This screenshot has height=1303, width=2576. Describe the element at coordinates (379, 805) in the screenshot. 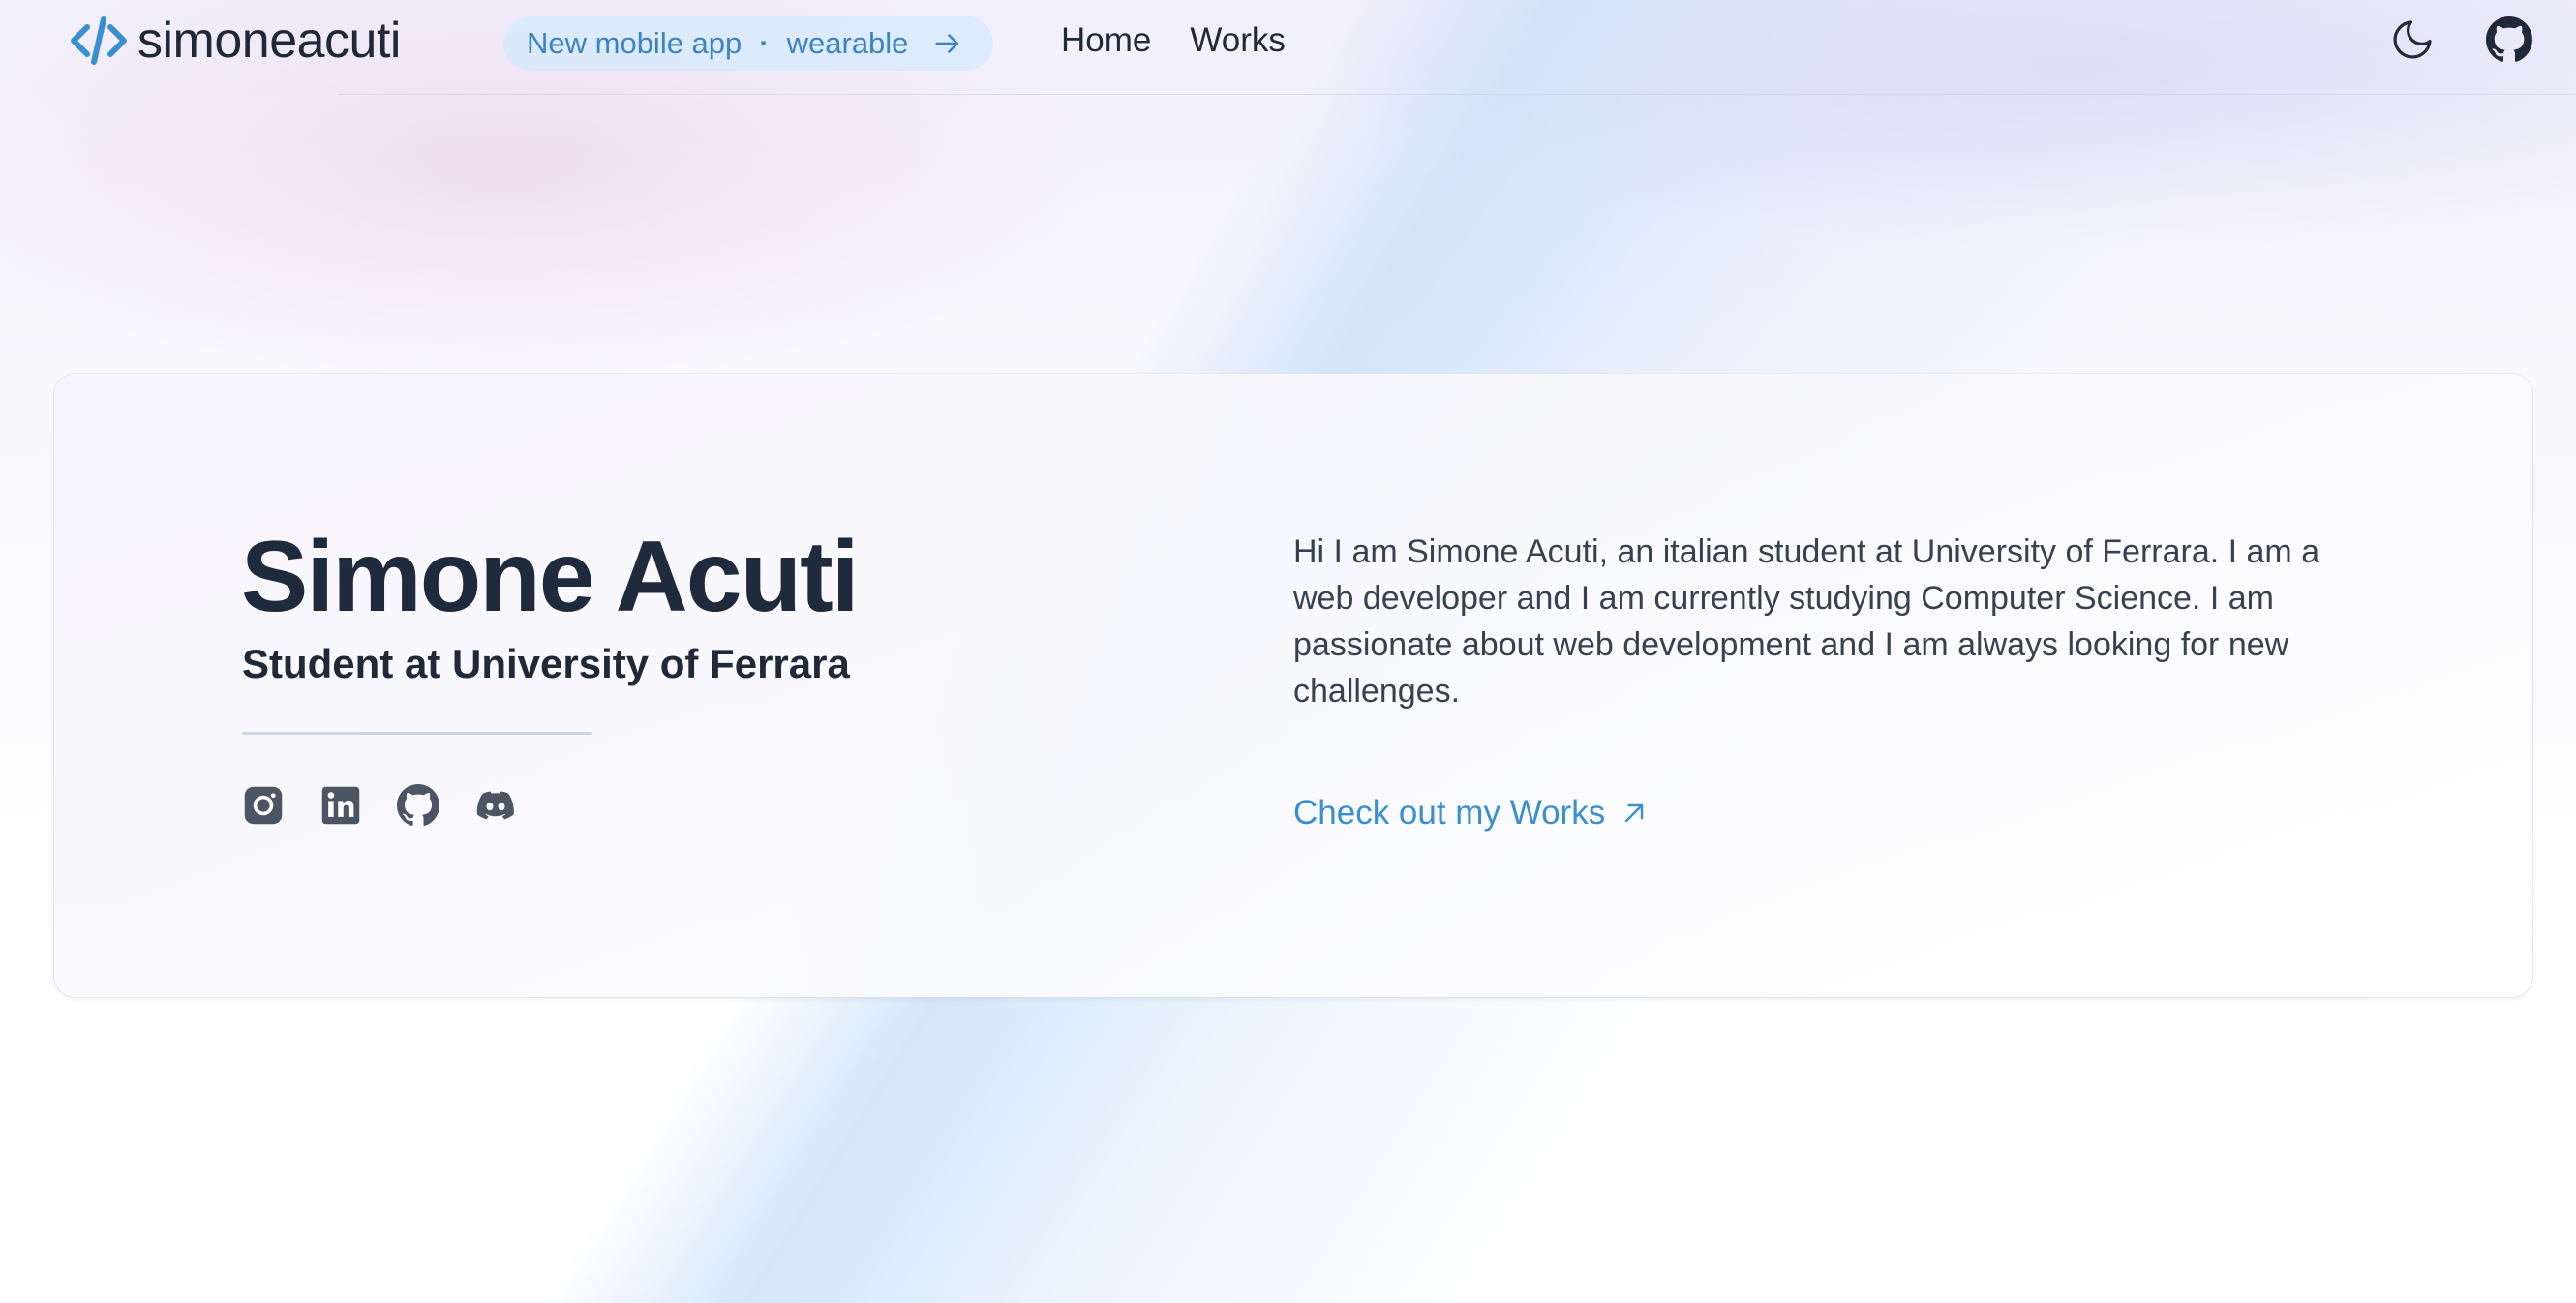

I see `social-links` at that location.